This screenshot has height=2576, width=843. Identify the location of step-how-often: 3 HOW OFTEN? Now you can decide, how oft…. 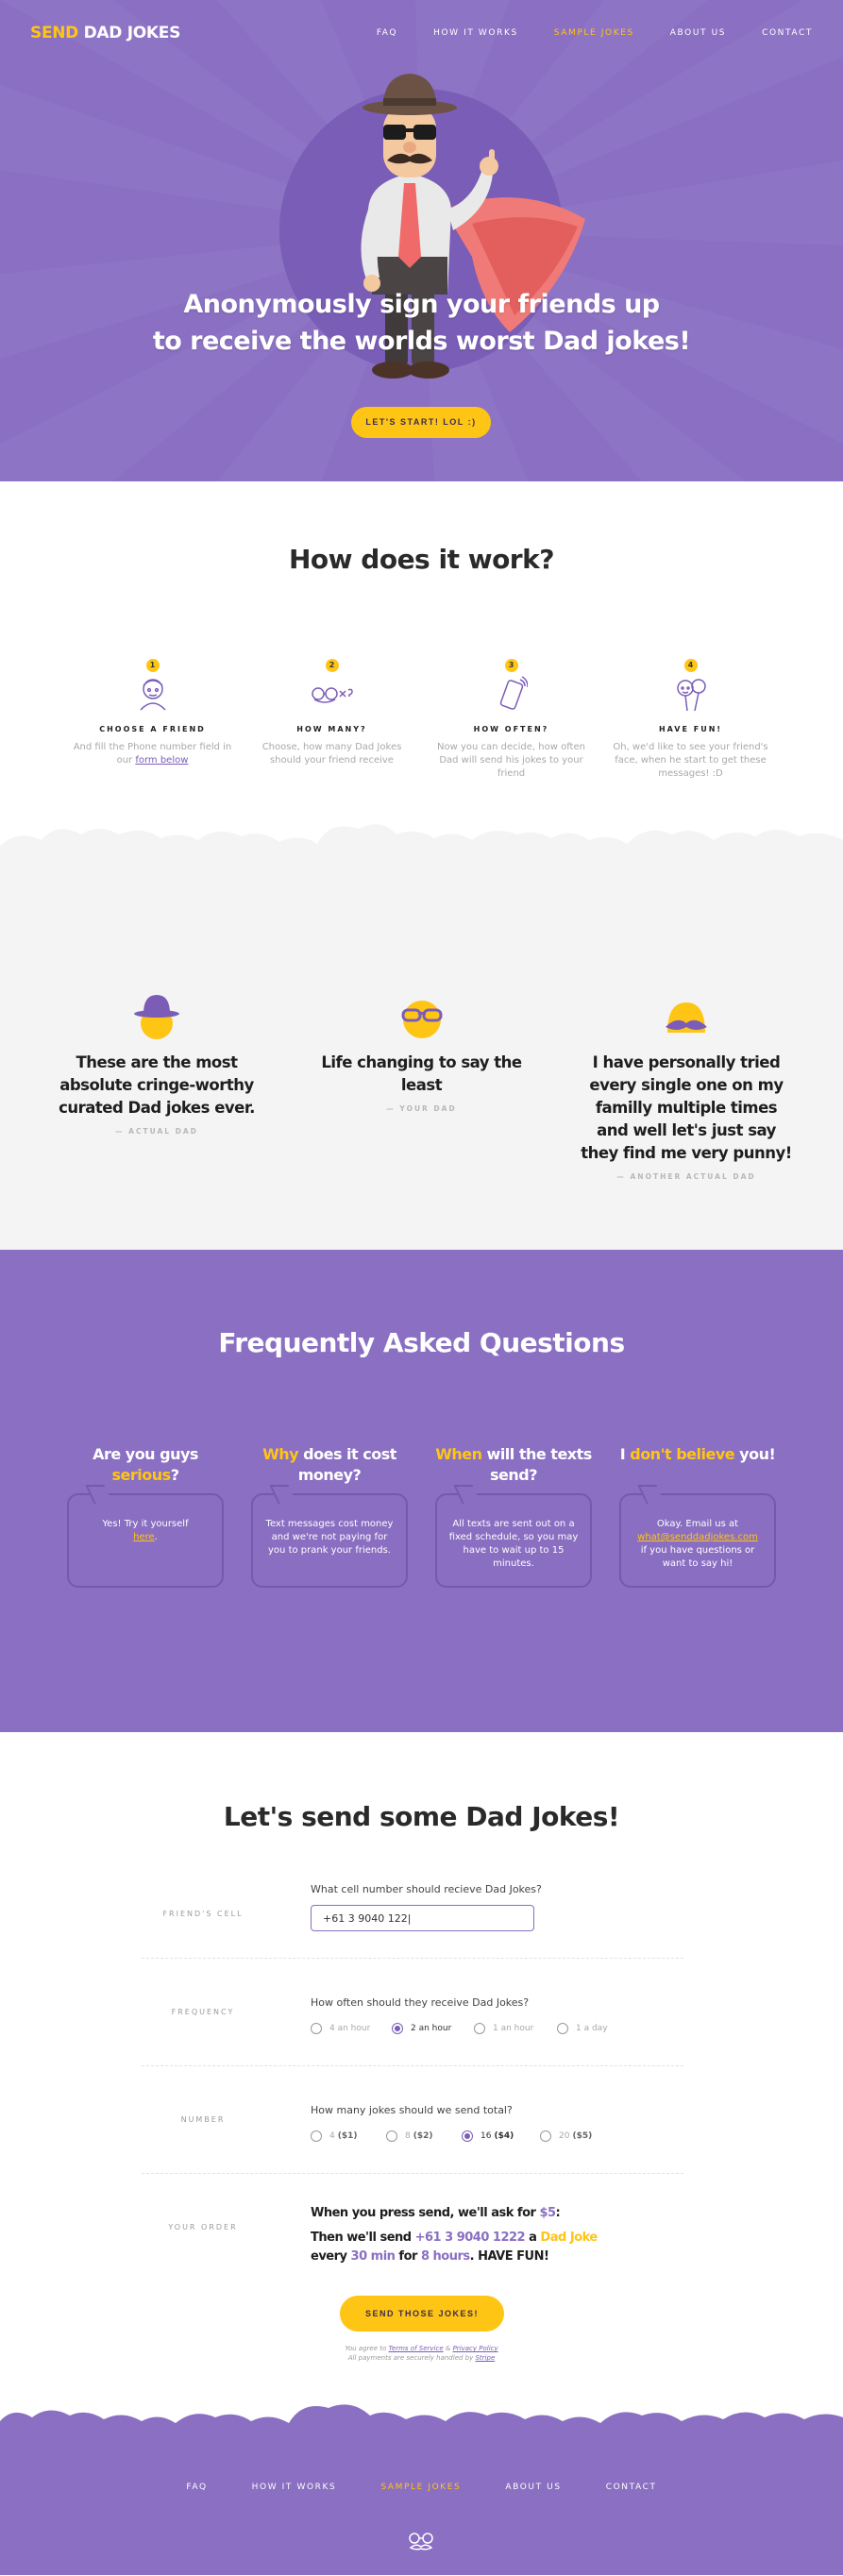
(512, 717).